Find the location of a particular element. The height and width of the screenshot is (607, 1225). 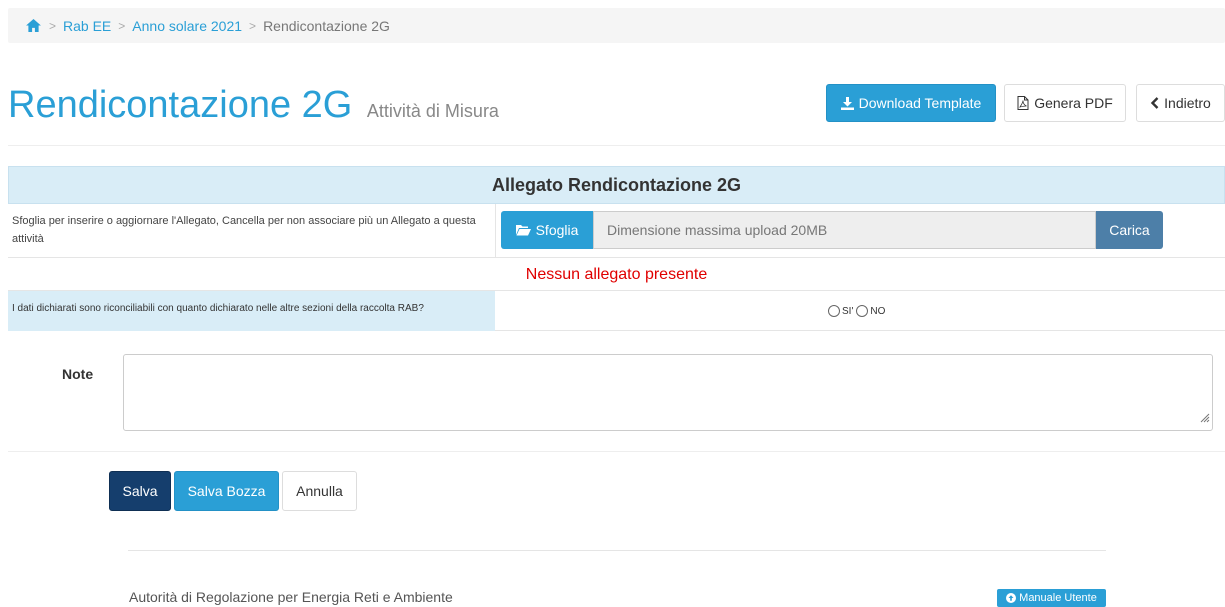

breadcrumb-link-anno-solare: Anno solare 2021 is located at coordinates (187, 26).